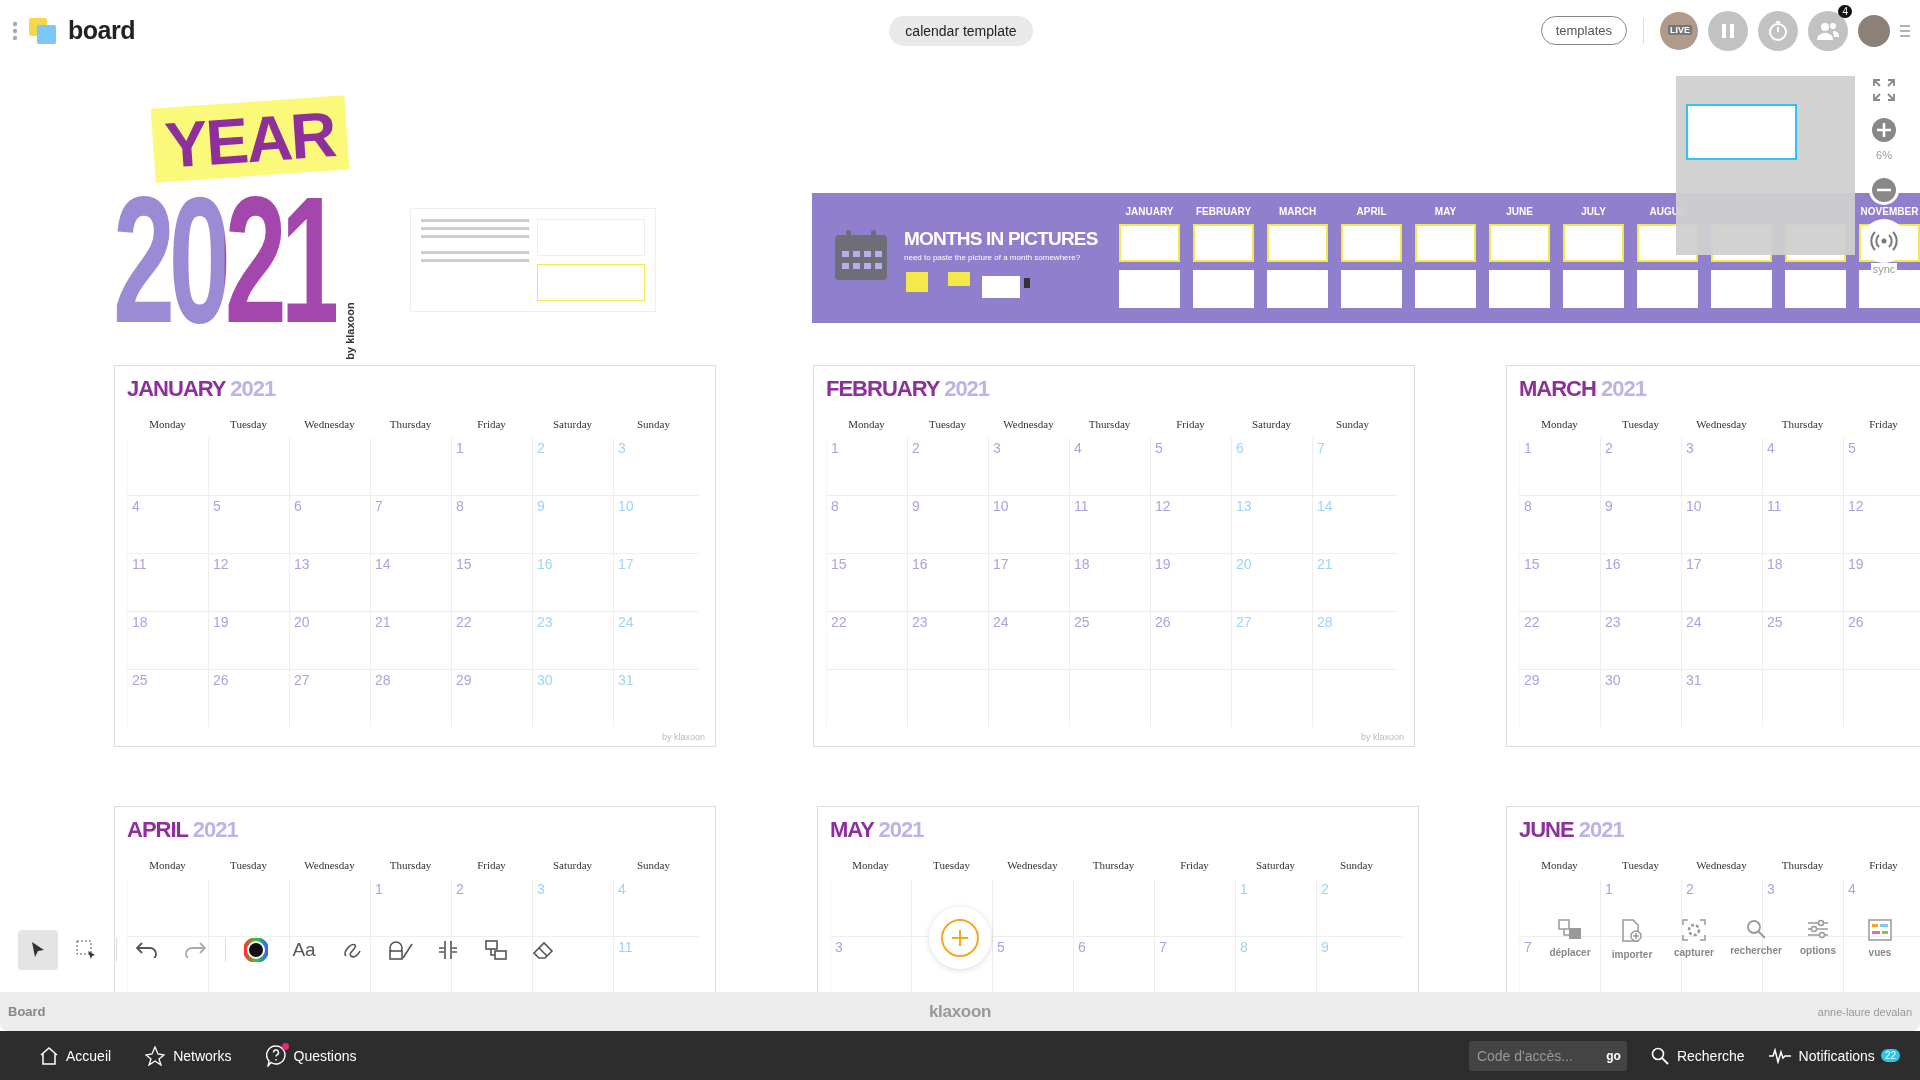 This screenshot has height=1080, width=1920. Describe the element at coordinates (1741, 132) in the screenshot. I see `minimap-viewport` at that location.